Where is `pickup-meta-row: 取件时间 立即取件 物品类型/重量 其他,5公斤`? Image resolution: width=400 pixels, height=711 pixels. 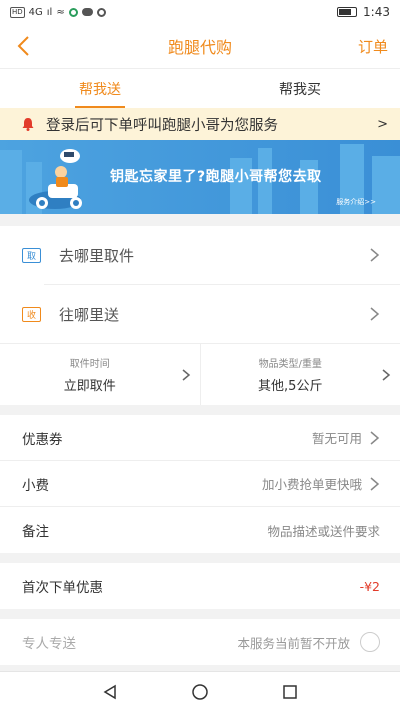 pickup-meta-row: 取件时间 立即取件 物品类型/重量 其他,5公斤 is located at coordinates (200, 374).